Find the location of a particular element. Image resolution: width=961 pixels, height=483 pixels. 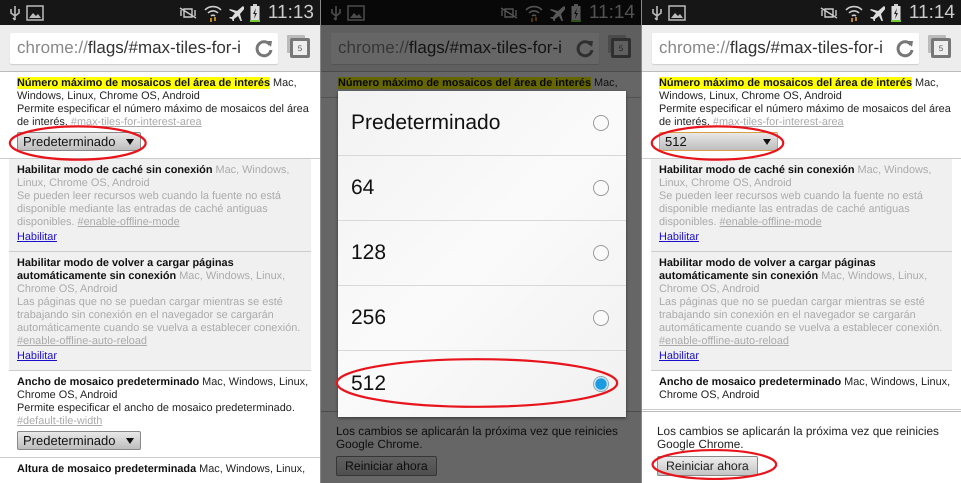

list-option: 256 is located at coordinates (482, 318).